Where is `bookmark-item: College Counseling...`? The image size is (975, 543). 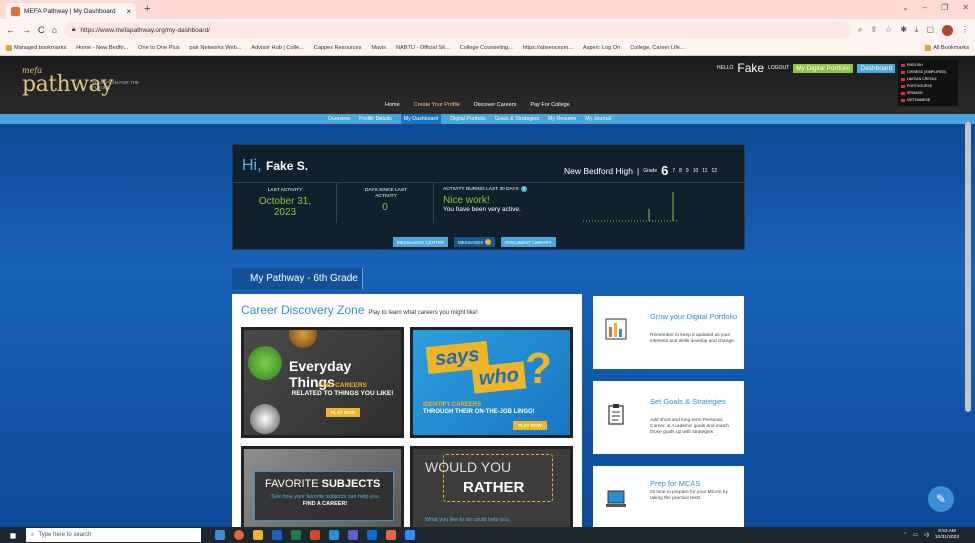
bookmark-item: College Counseling... is located at coordinates (486, 48).